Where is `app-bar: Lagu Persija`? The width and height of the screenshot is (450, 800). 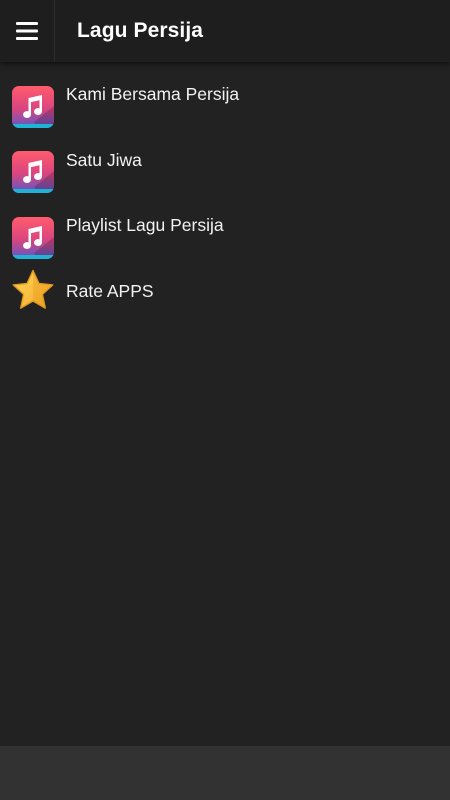
app-bar: Lagu Persija is located at coordinates (225, 31).